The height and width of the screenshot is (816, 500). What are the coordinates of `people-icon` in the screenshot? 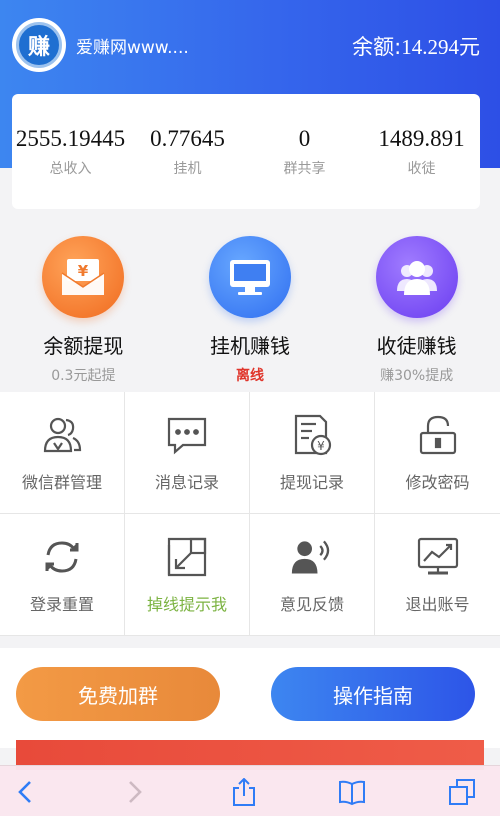 It's located at (416, 277).